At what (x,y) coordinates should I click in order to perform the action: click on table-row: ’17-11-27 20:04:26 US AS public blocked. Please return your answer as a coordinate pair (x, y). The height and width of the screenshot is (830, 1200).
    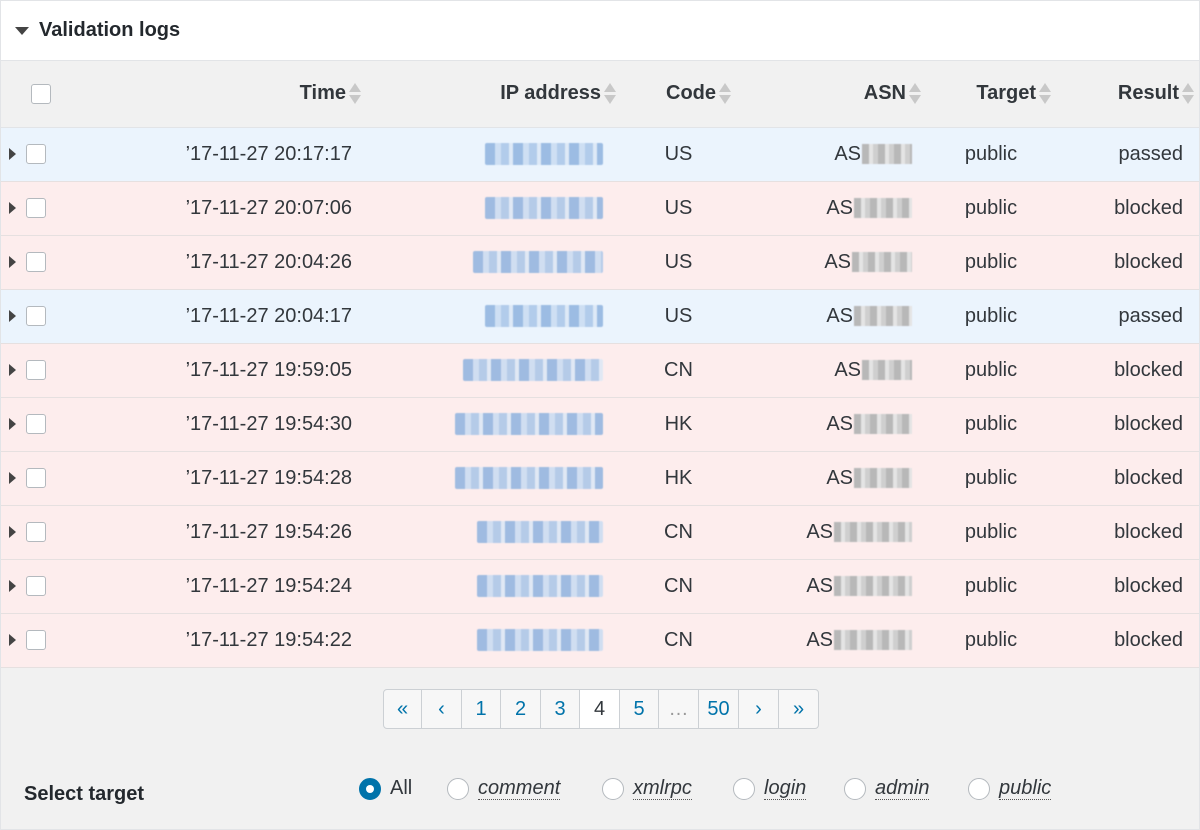
    Looking at the image, I should click on (600, 262).